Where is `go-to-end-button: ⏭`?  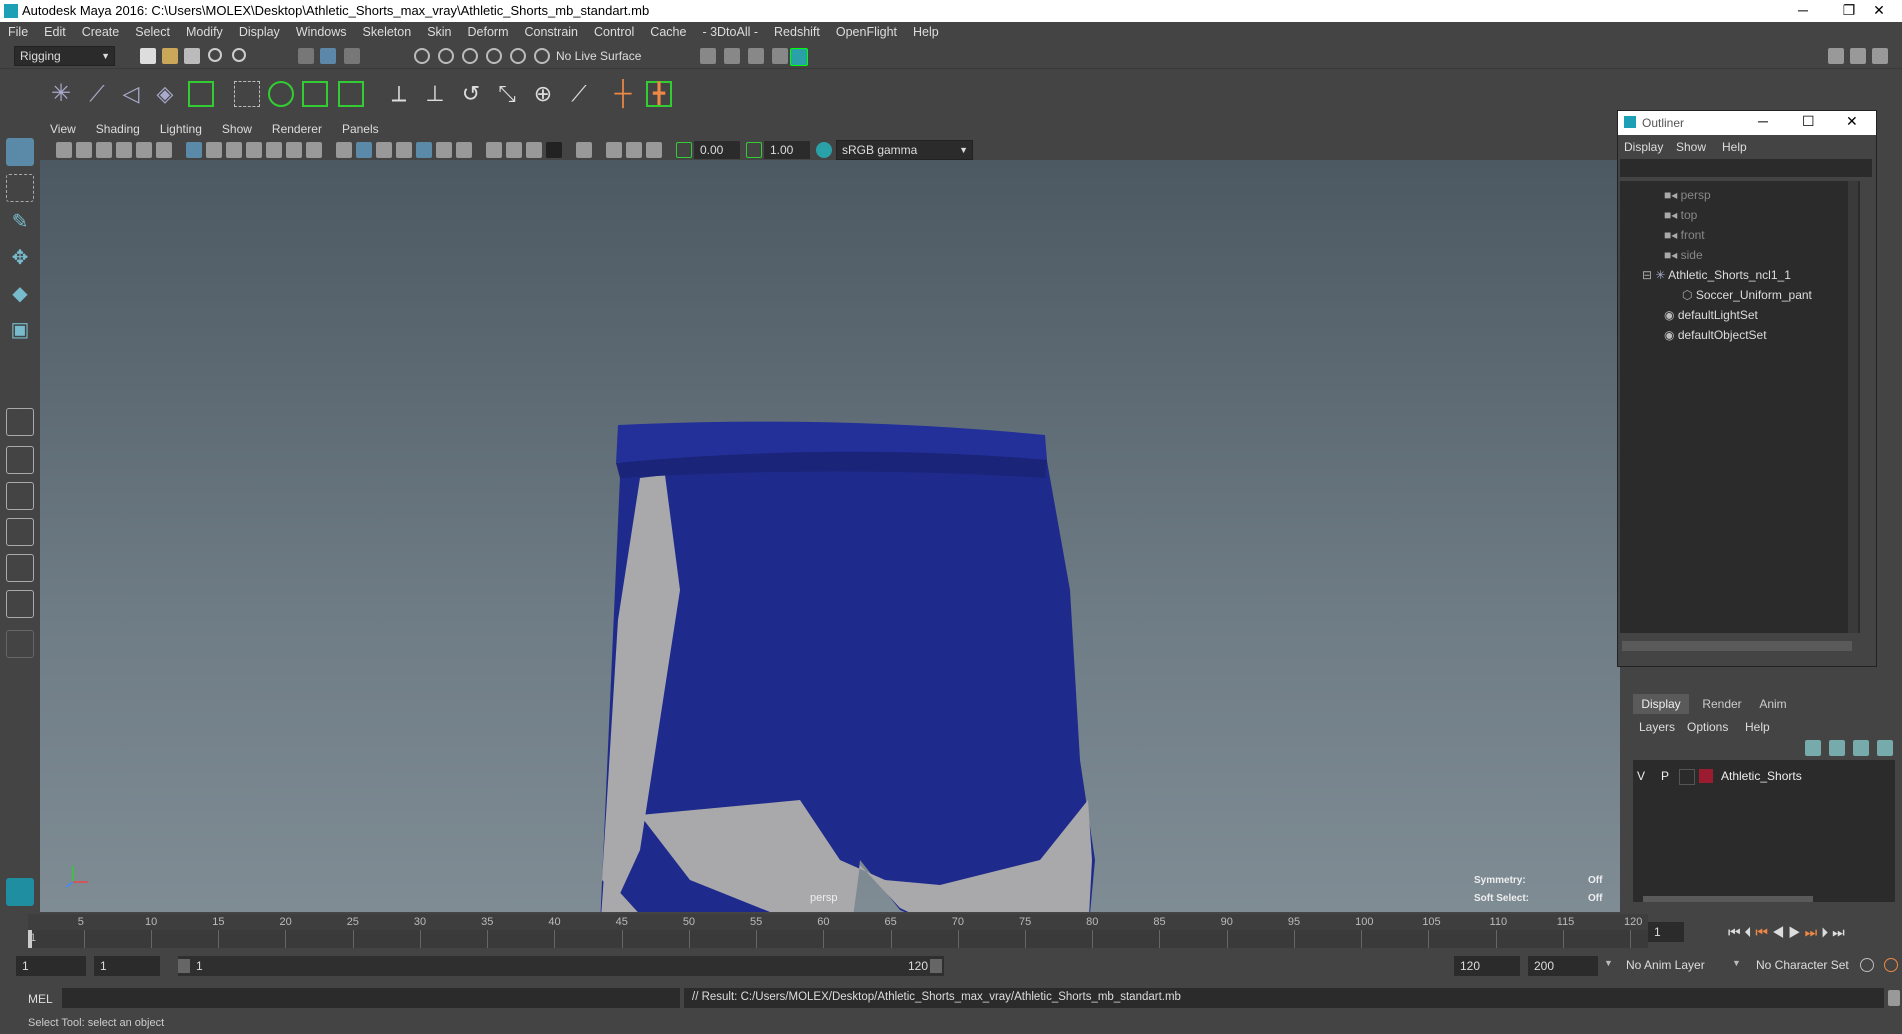 go-to-end-button: ⏭ is located at coordinates (1838, 932).